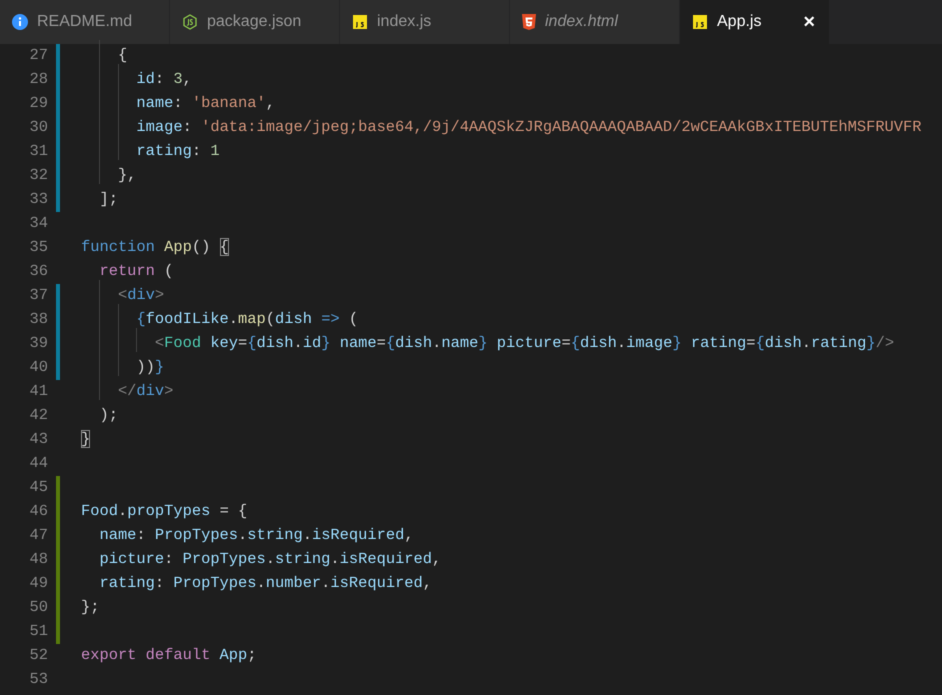  What do you see at coordinates (122, 55) in the screenshot?
I see `code-line: {` at bounding box center [122, 55].